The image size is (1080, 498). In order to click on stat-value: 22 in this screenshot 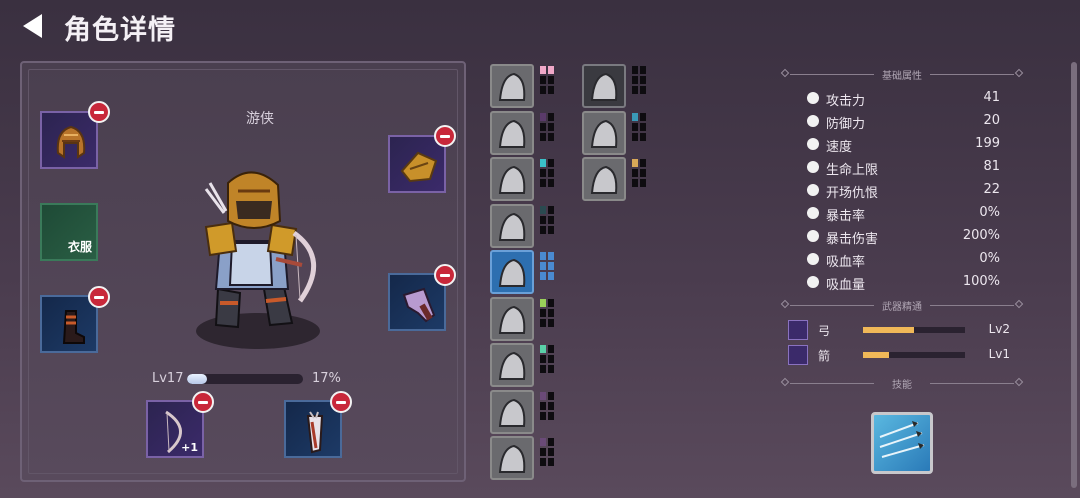, I will do `click(991, 189)`.